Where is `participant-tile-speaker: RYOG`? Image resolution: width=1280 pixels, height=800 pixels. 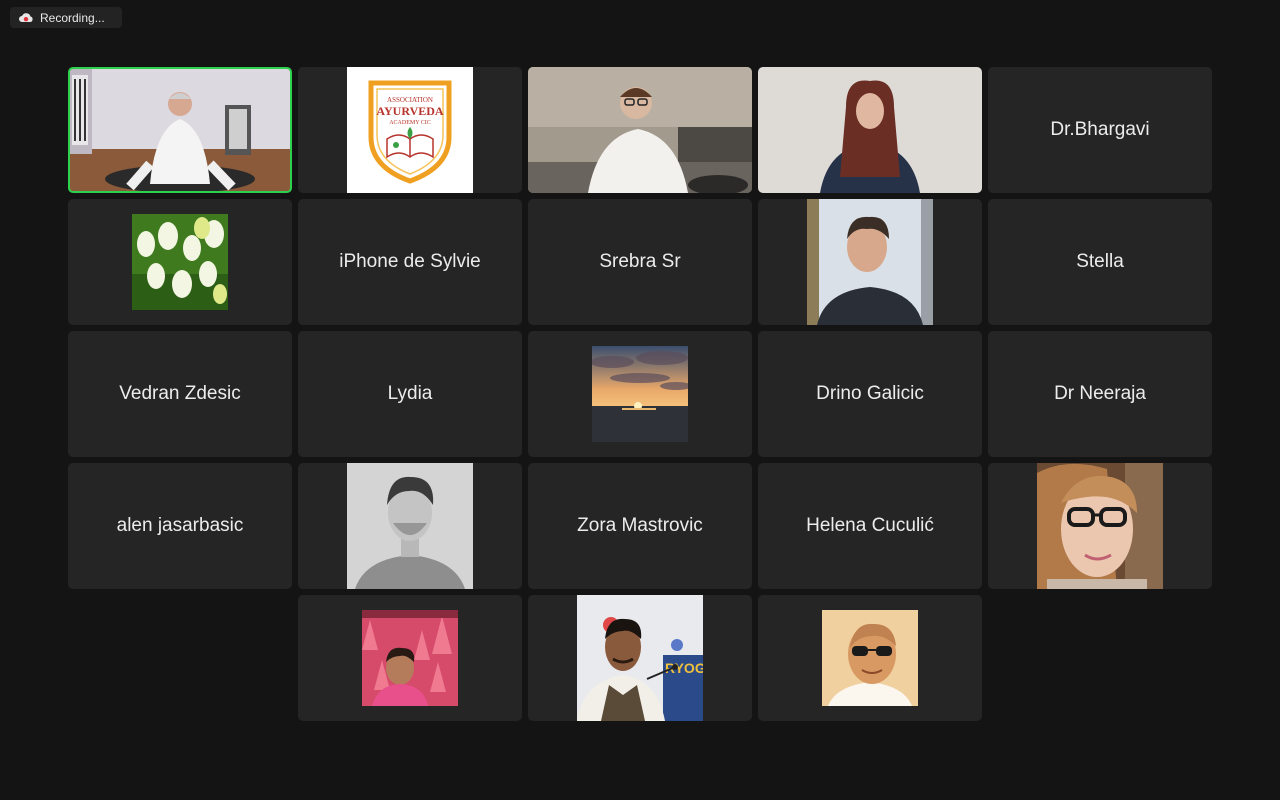
participant-tile-speaker: RYOG is located at coordinates (640, 658).